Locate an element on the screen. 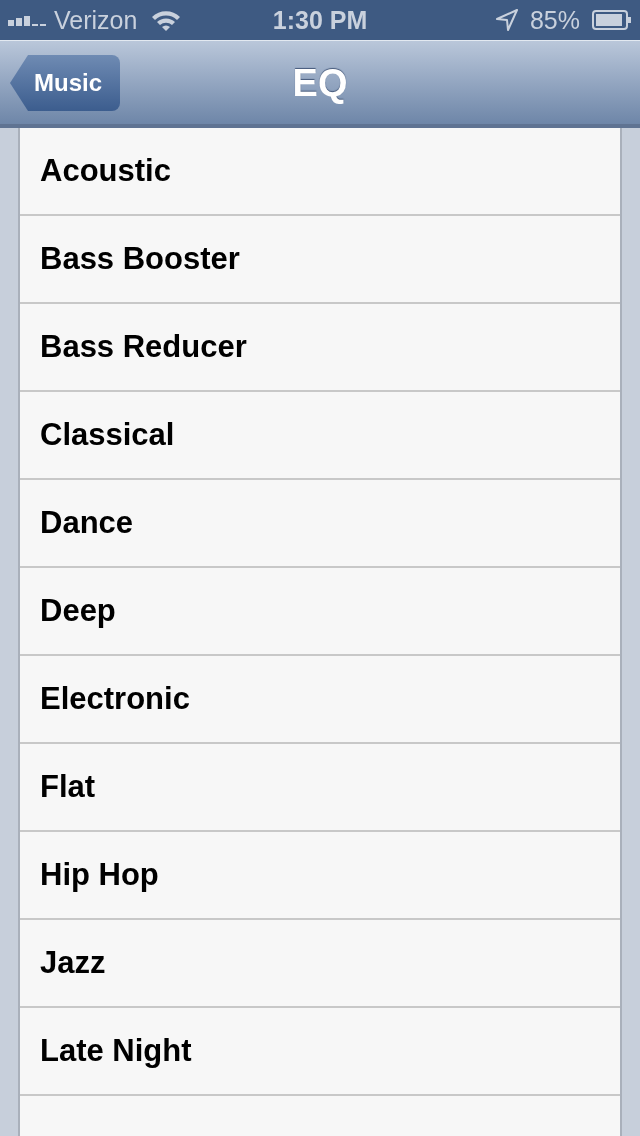  eq-preset-row: Acoustic is located at coordinates (320, 172).